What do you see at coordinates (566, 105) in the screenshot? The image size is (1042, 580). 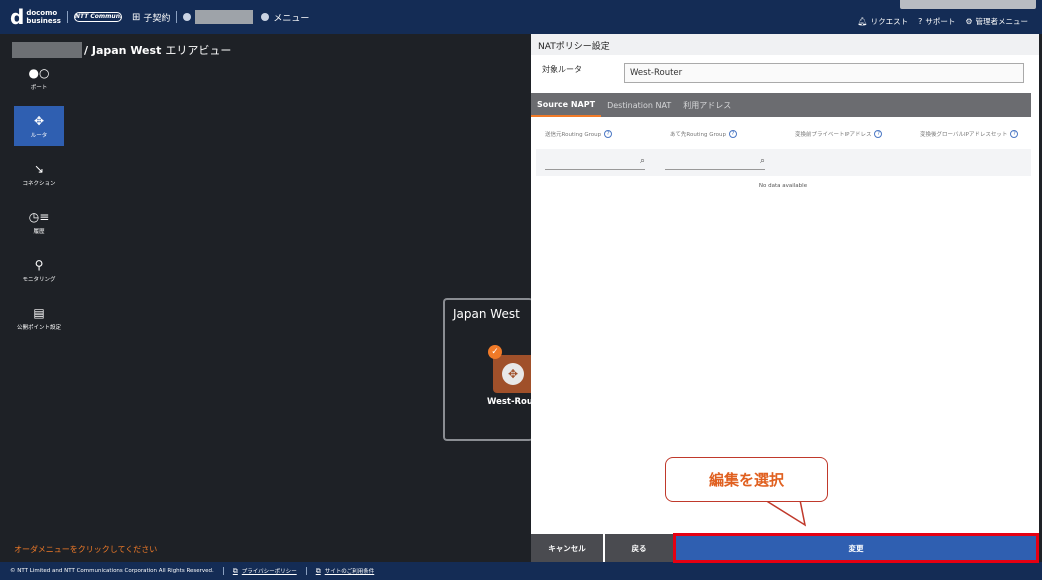 I see `tab-source-napt: Source NAPT` at bounding box center [566, 105].